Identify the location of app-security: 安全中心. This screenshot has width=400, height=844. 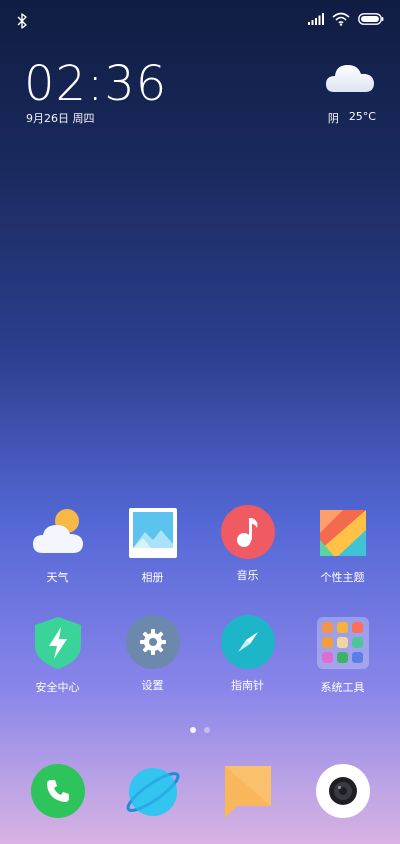
(58, 655).